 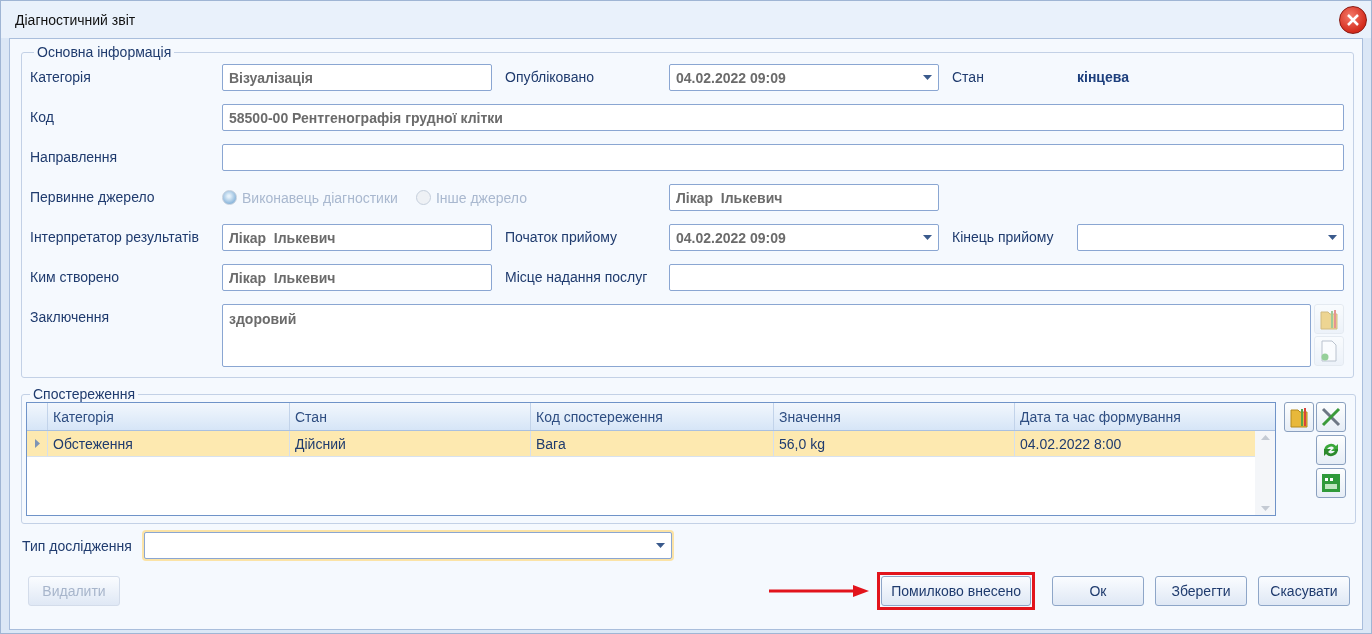 I want to click on dialog-button: Зберегти, so click(x=1201, y=591).